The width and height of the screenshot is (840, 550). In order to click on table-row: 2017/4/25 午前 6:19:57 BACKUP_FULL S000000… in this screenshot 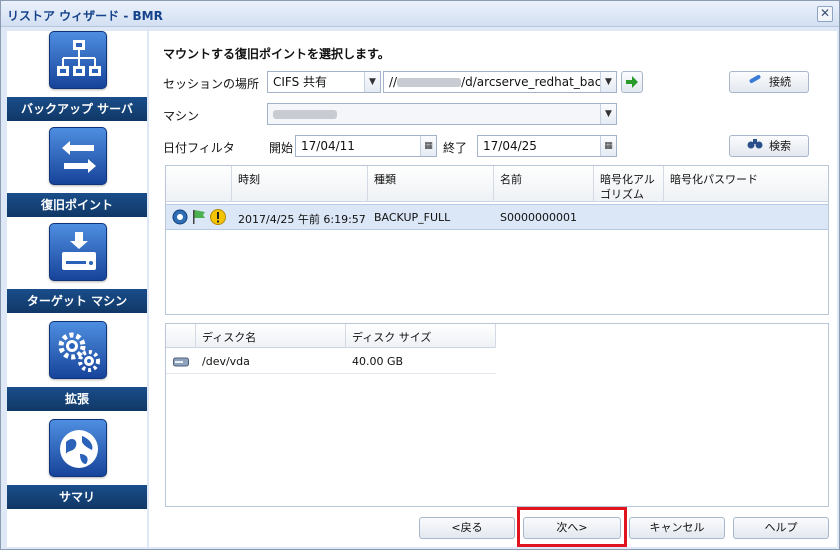, I will do `click(497, 217)`.